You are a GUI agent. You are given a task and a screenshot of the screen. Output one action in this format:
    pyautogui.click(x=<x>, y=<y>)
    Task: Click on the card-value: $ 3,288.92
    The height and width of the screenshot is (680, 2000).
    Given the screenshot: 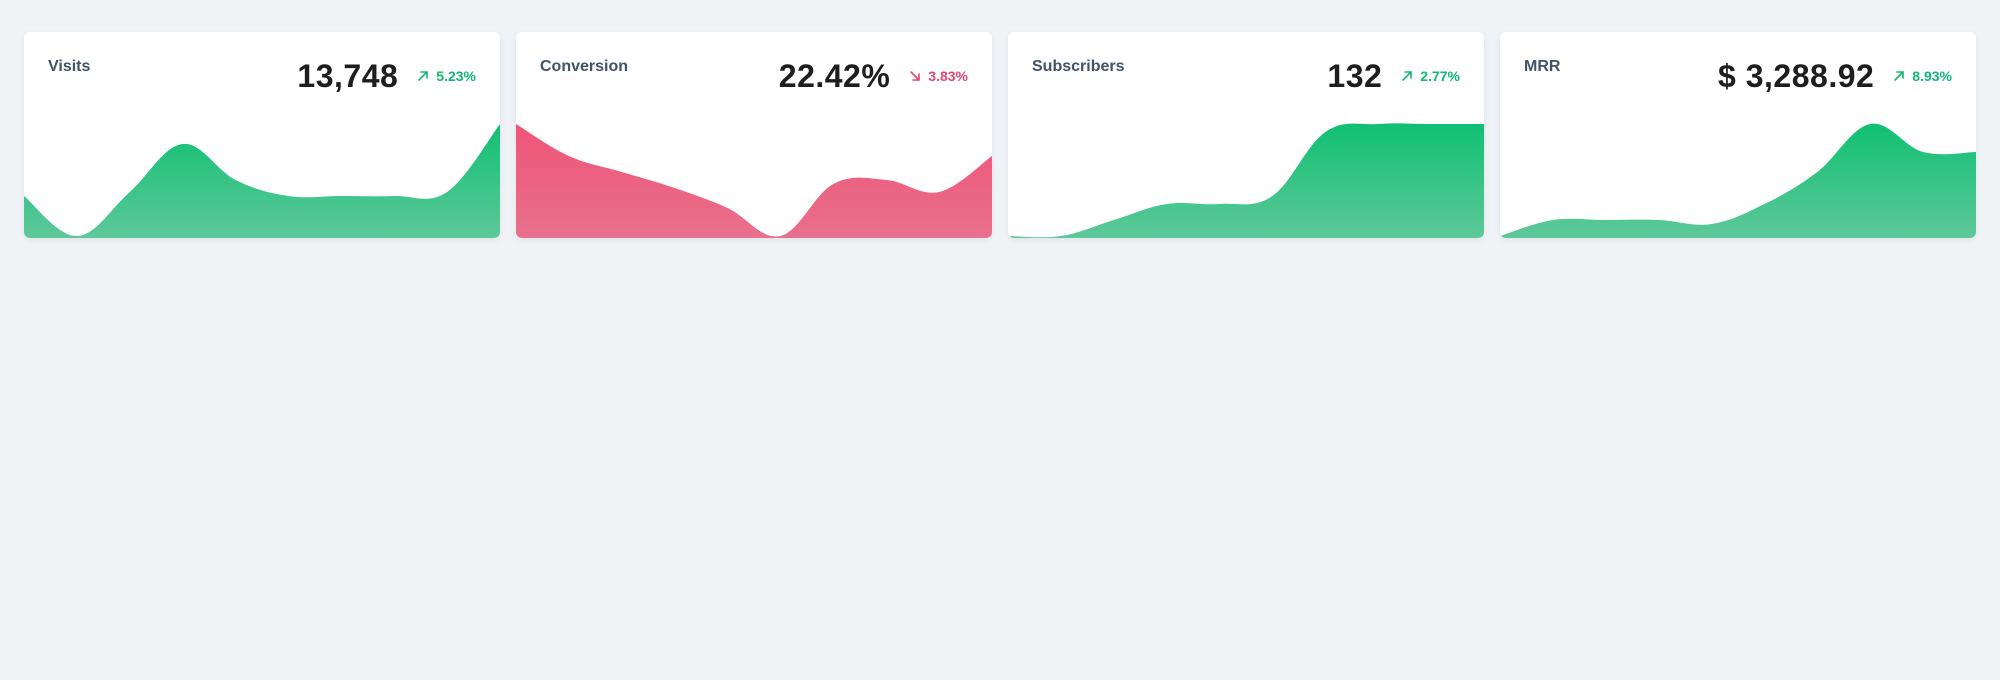 What is the action you would take?
    pyautogui.click(x=1796, y=76)
    